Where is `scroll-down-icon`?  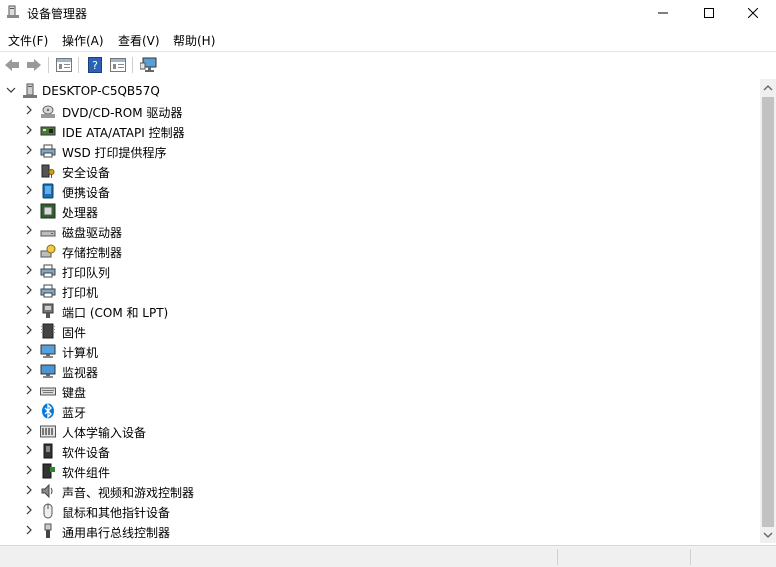
scroll-down-icon is located at coordinates (768, 535).